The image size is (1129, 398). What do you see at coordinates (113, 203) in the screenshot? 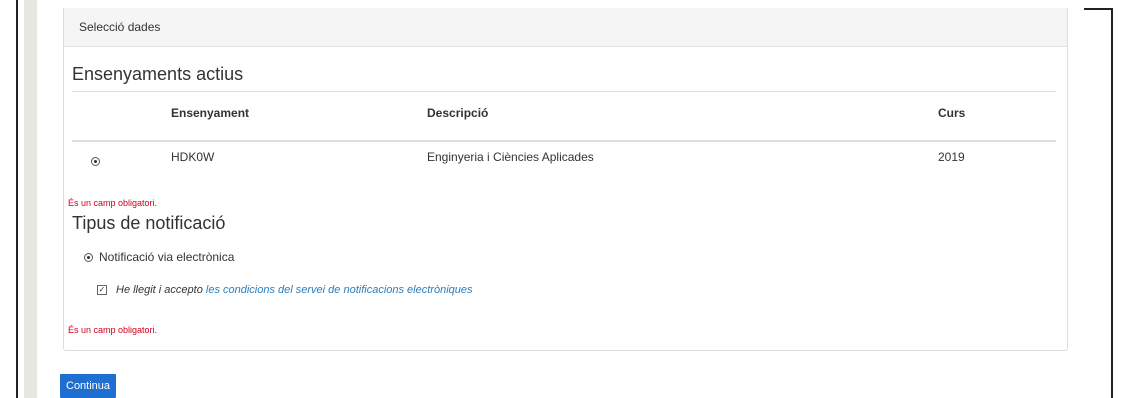
I see `studies-error-message: És un camp obligatori.` at bounding box center [113, 203].